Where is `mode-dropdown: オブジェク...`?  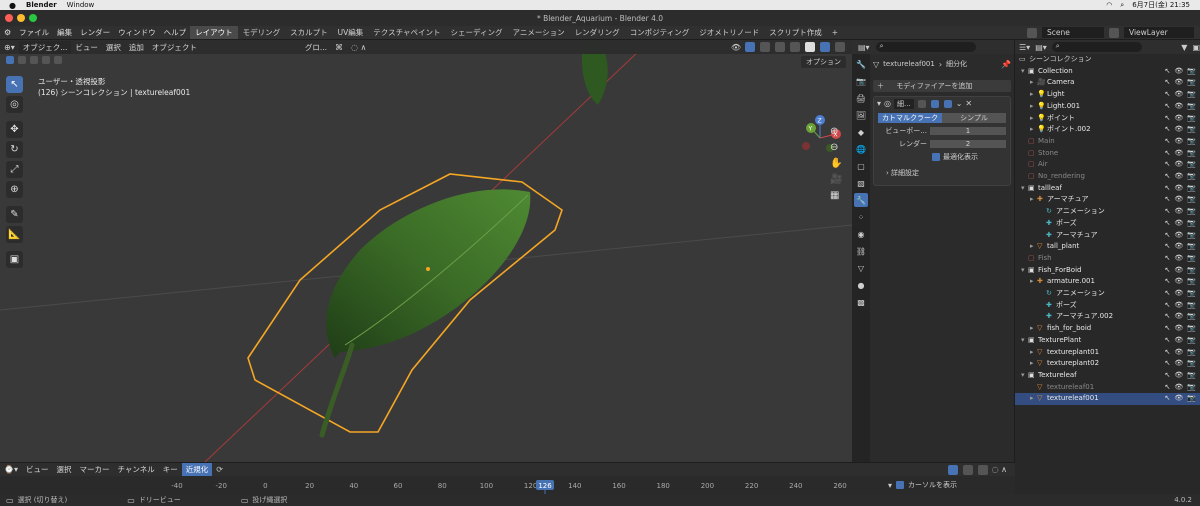
mode-dropdown: オブジェク... is located at coordinates (45, 47).